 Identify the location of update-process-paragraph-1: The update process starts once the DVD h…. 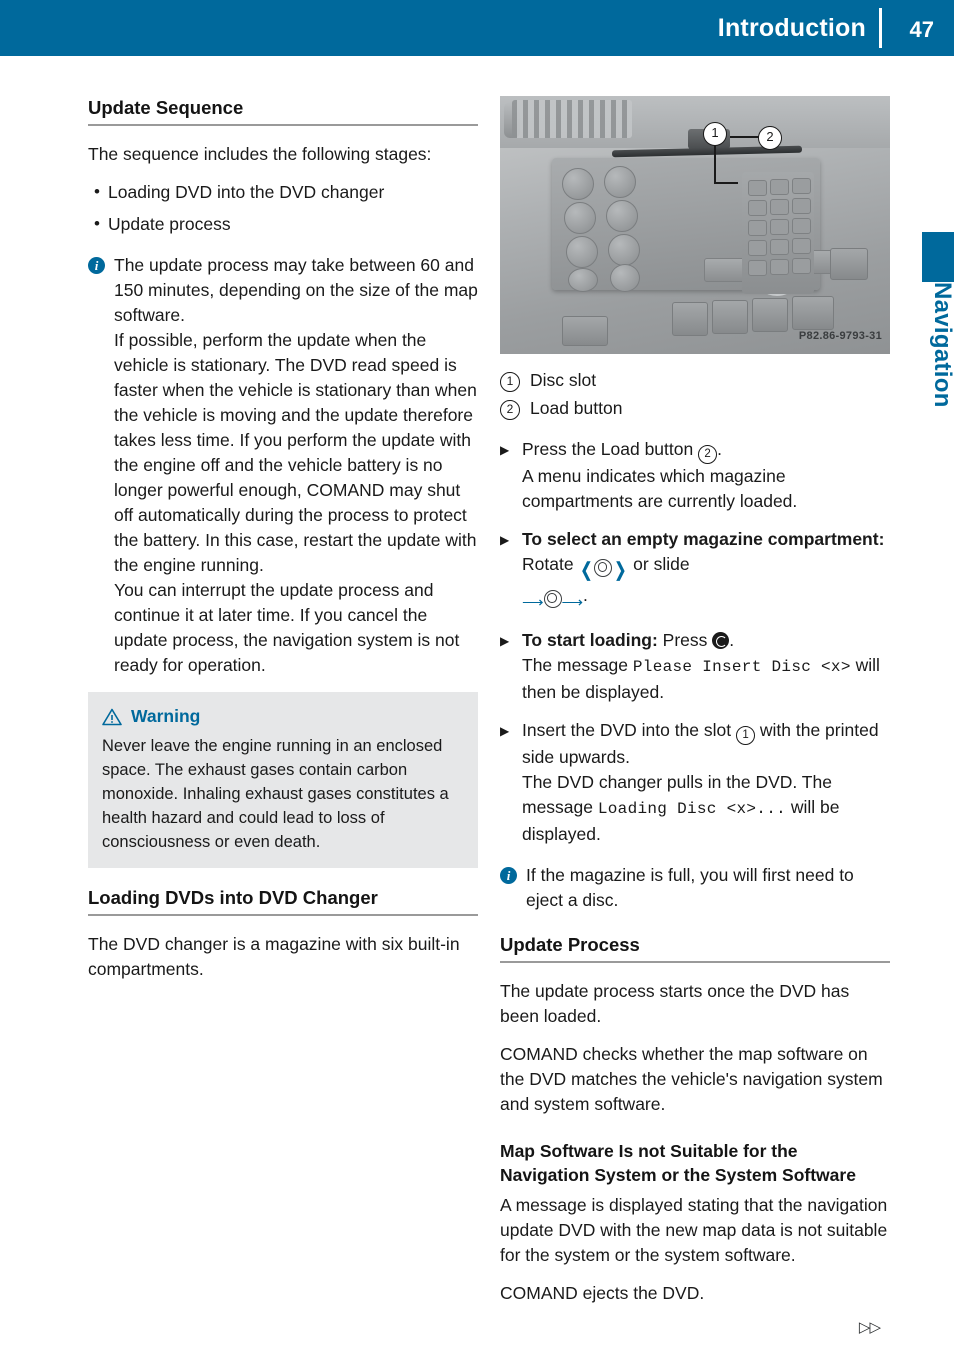
(675, 1003).